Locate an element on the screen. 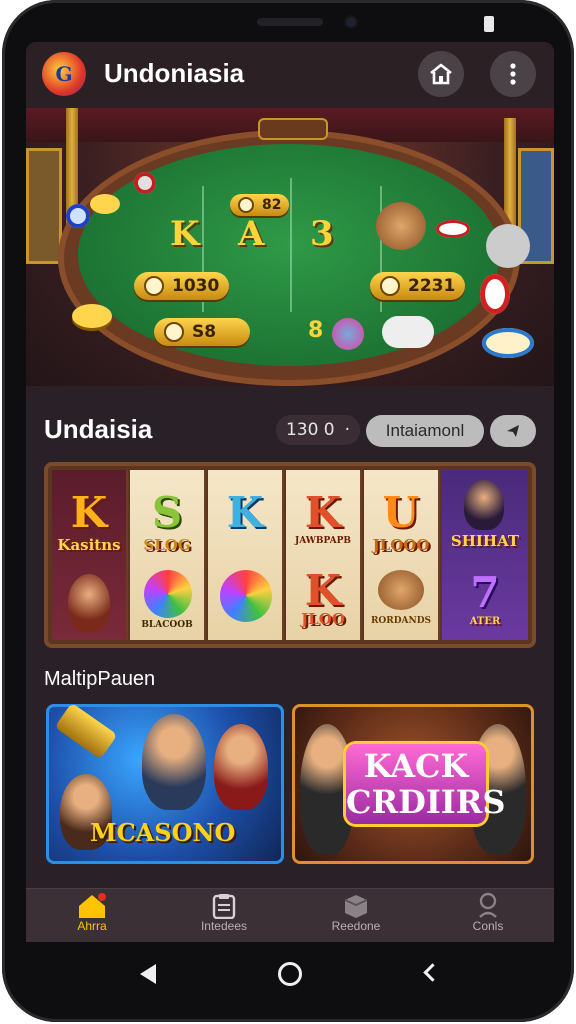  system-navigation-bar is located at coordinates (288, 982).